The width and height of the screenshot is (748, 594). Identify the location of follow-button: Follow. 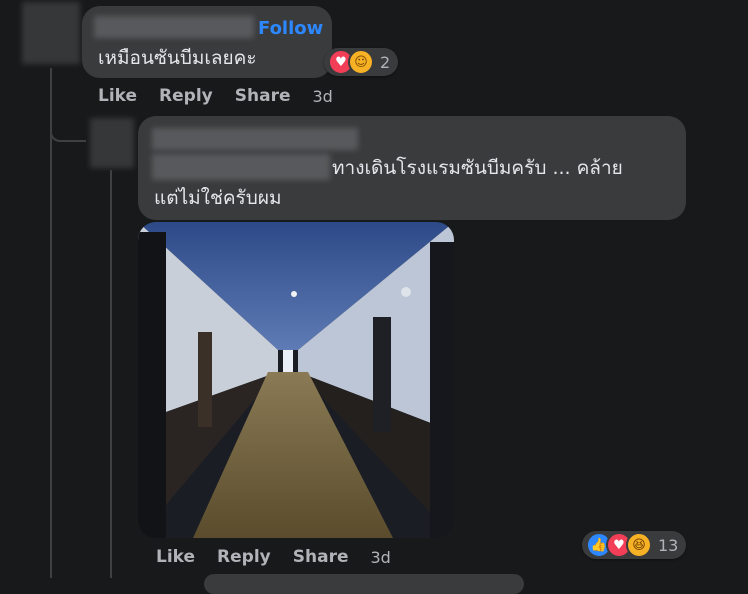
(290, 28).